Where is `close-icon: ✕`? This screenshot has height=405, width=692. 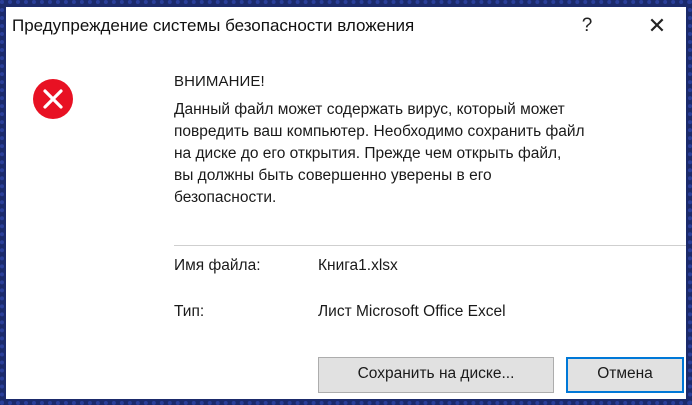
close-icon: ✕ is located at coordinates (657, 25).